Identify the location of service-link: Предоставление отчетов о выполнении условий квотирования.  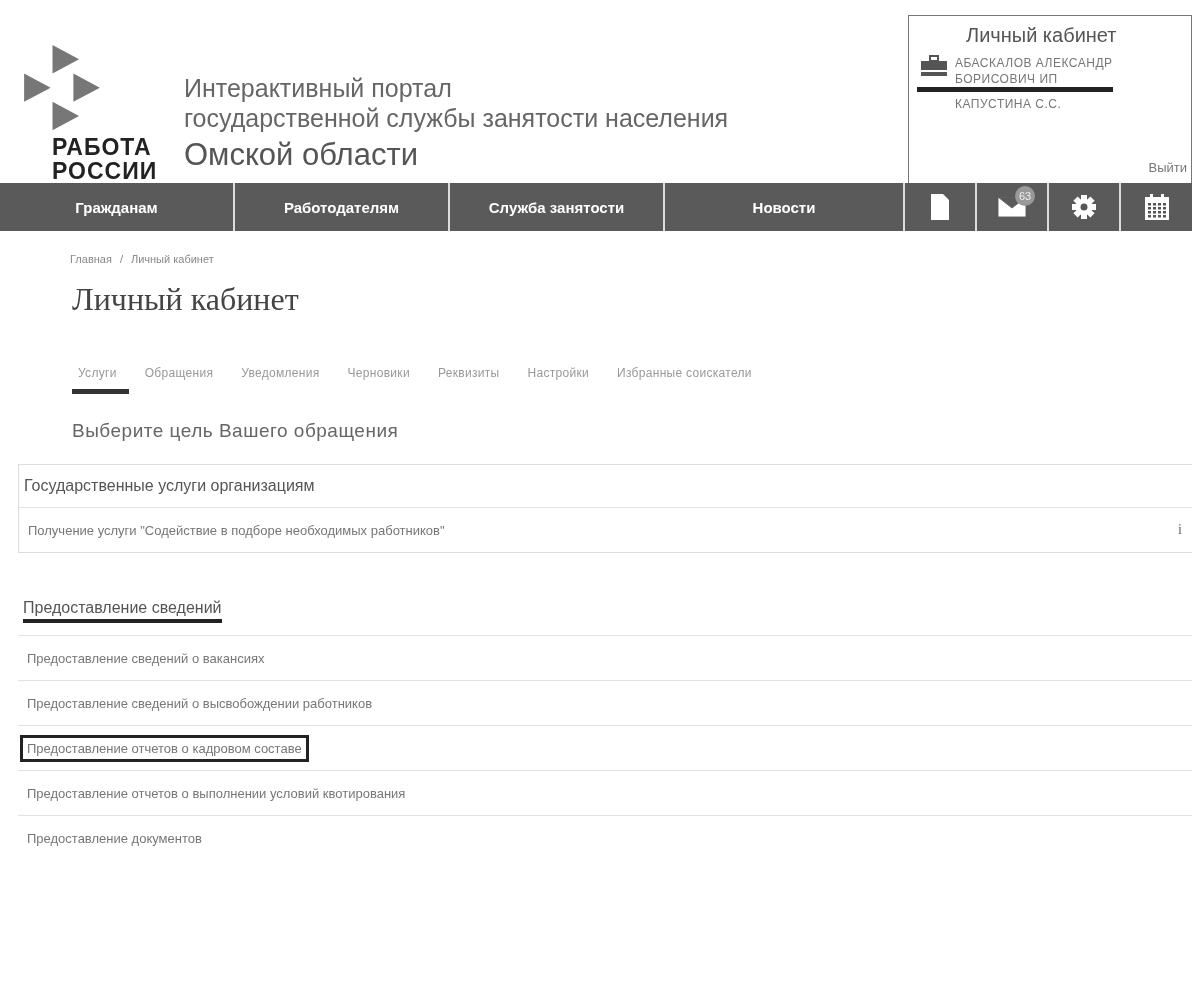
(216, 793).